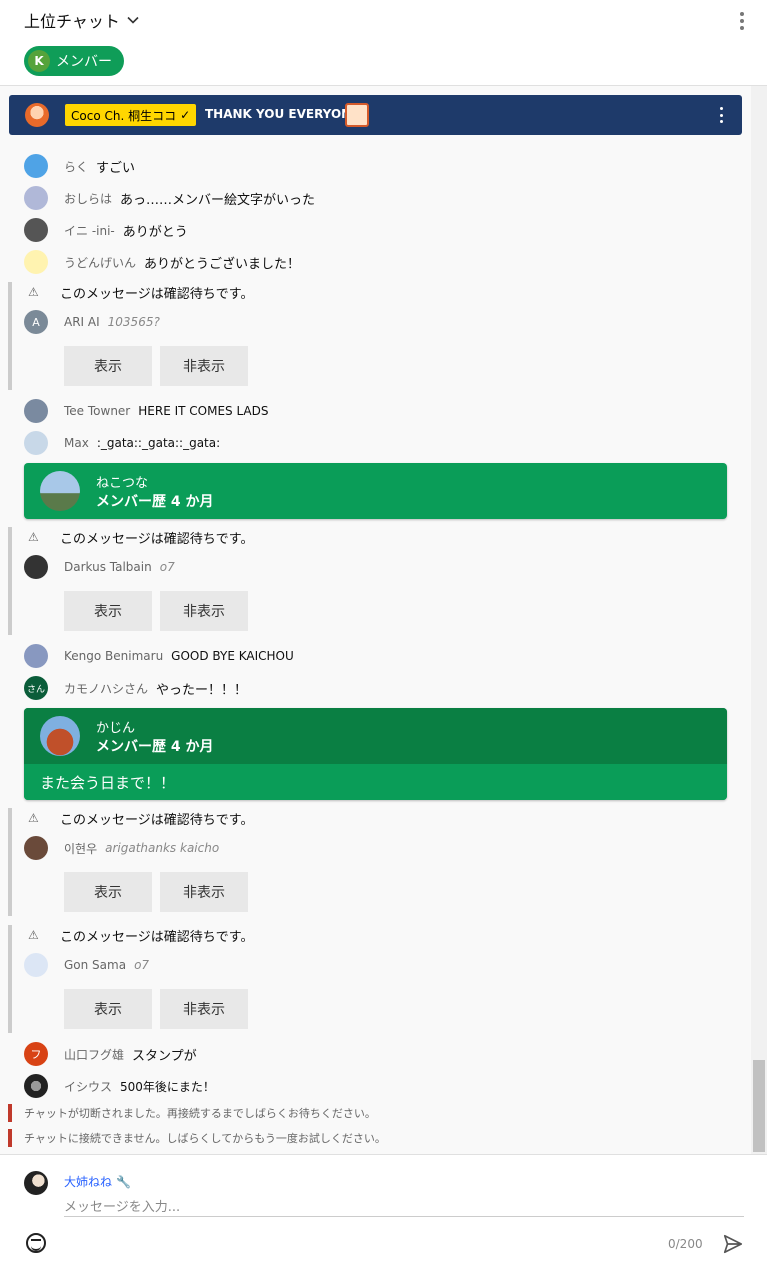  What do you see at coordinates (162, 262) in the screenshot?
I see `chat-message: うどんげいん ありがとうございました！` at bounding box center [162, 262].